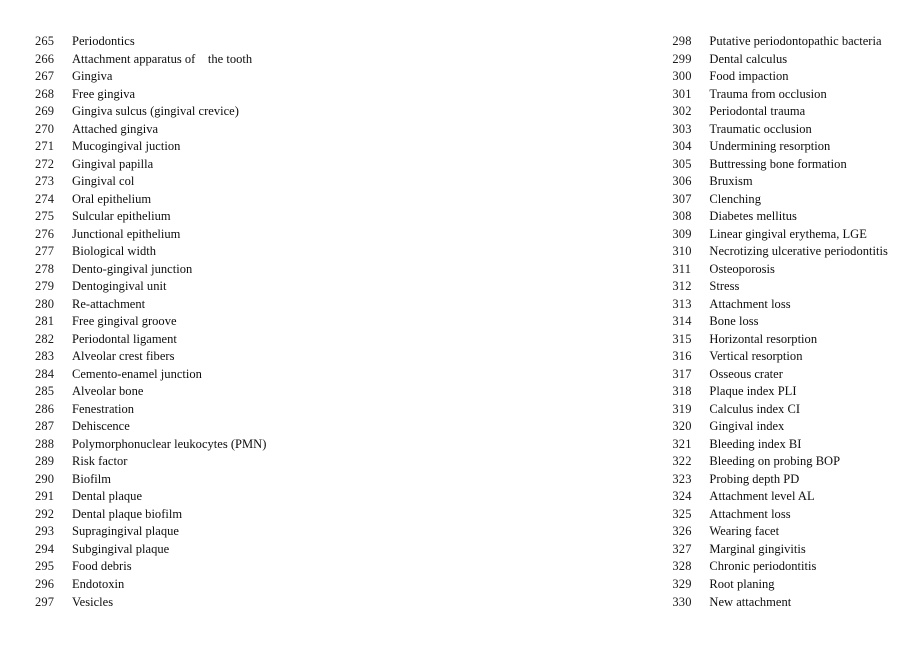 This screenshot has height=651, width=920. I want to click on glossary-entry-number: 326, so click(682, 531).